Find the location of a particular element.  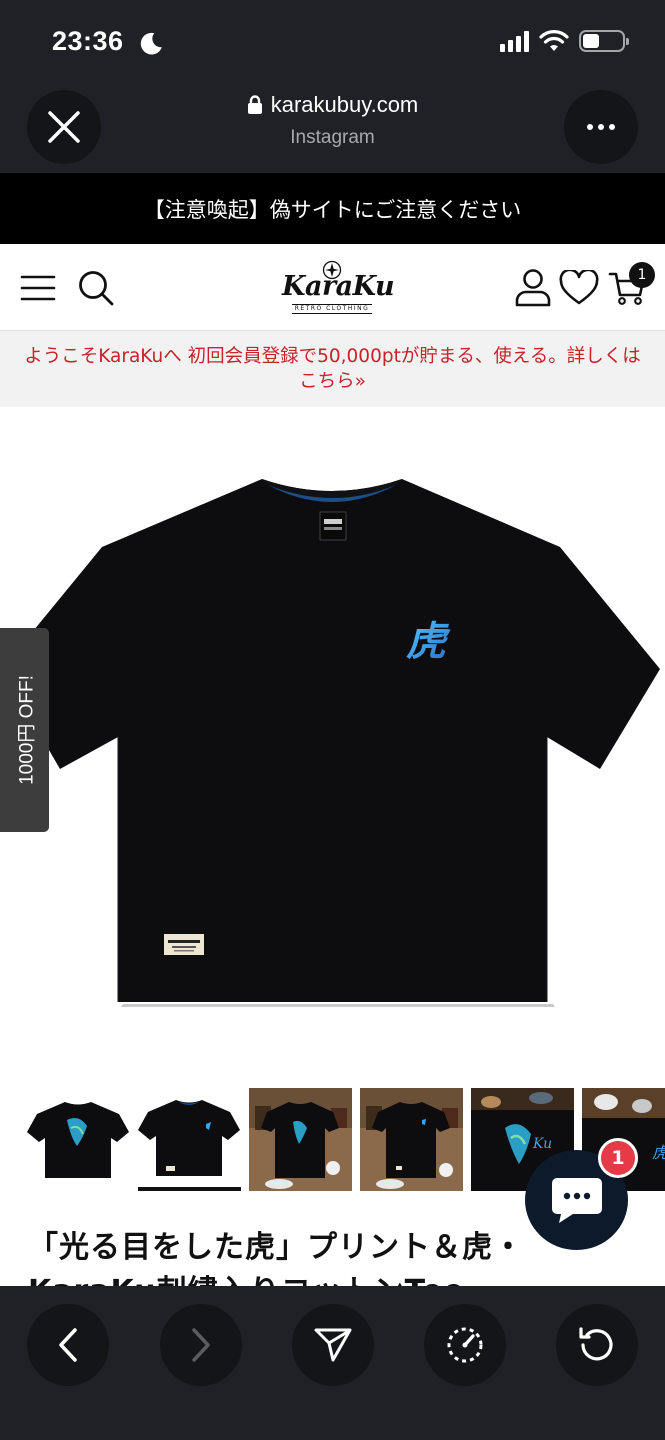

reload-button is located at coordinates (597, 1345).